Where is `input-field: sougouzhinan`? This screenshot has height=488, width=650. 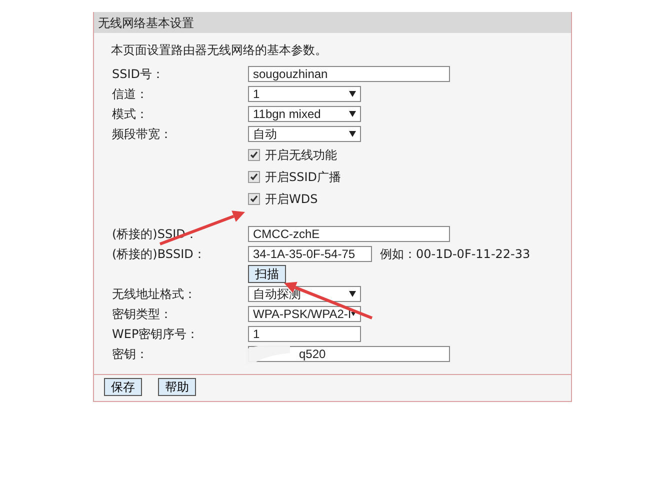
input-field: sougouzhinan is located at coordinates (349, 74).